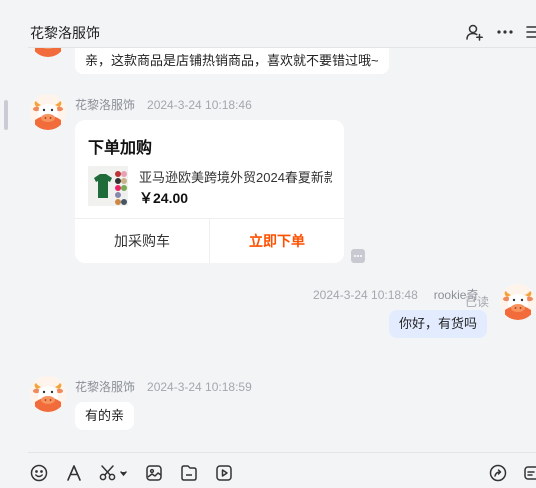 The width and height of the screenshot is (536, 488). What do you see at coordinates (268, 470) in the screenshot?
I see `input-toolbar` at bounding box center [268, 470].